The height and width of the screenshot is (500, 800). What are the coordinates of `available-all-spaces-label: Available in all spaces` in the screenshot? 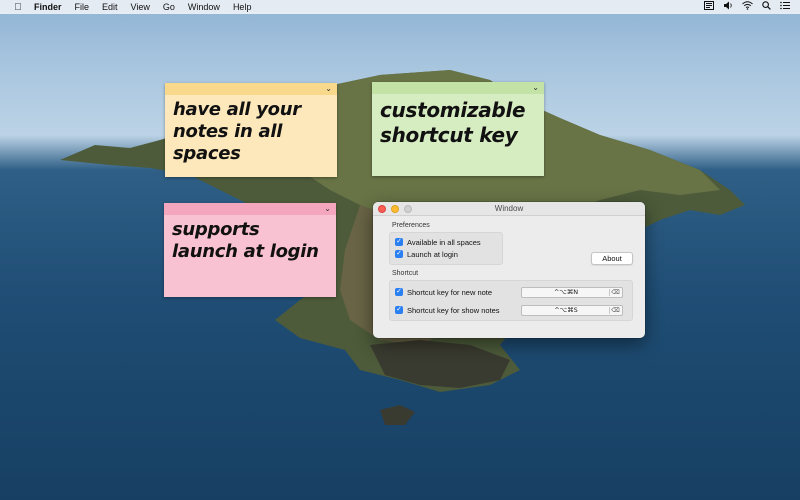 It's located at (444, 242).